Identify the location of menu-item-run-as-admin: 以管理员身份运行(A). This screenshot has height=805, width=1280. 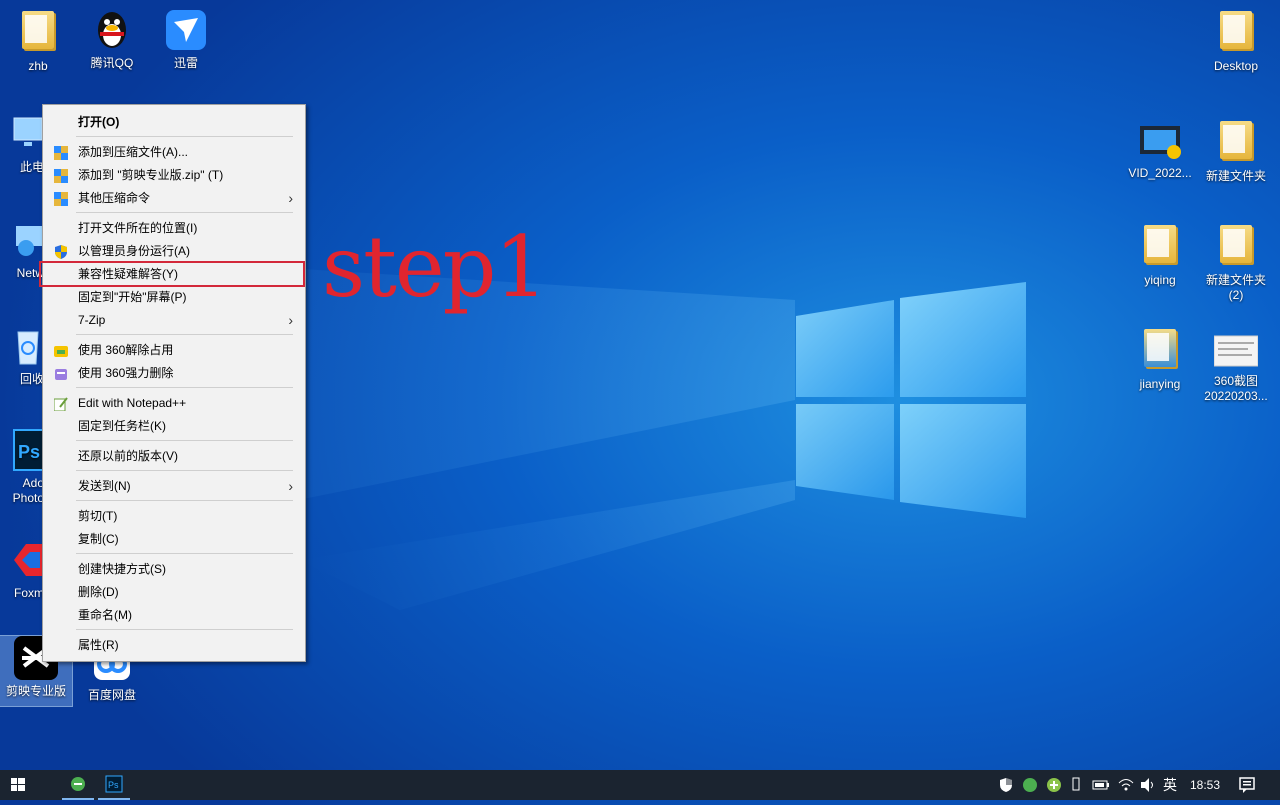
(174, 251).